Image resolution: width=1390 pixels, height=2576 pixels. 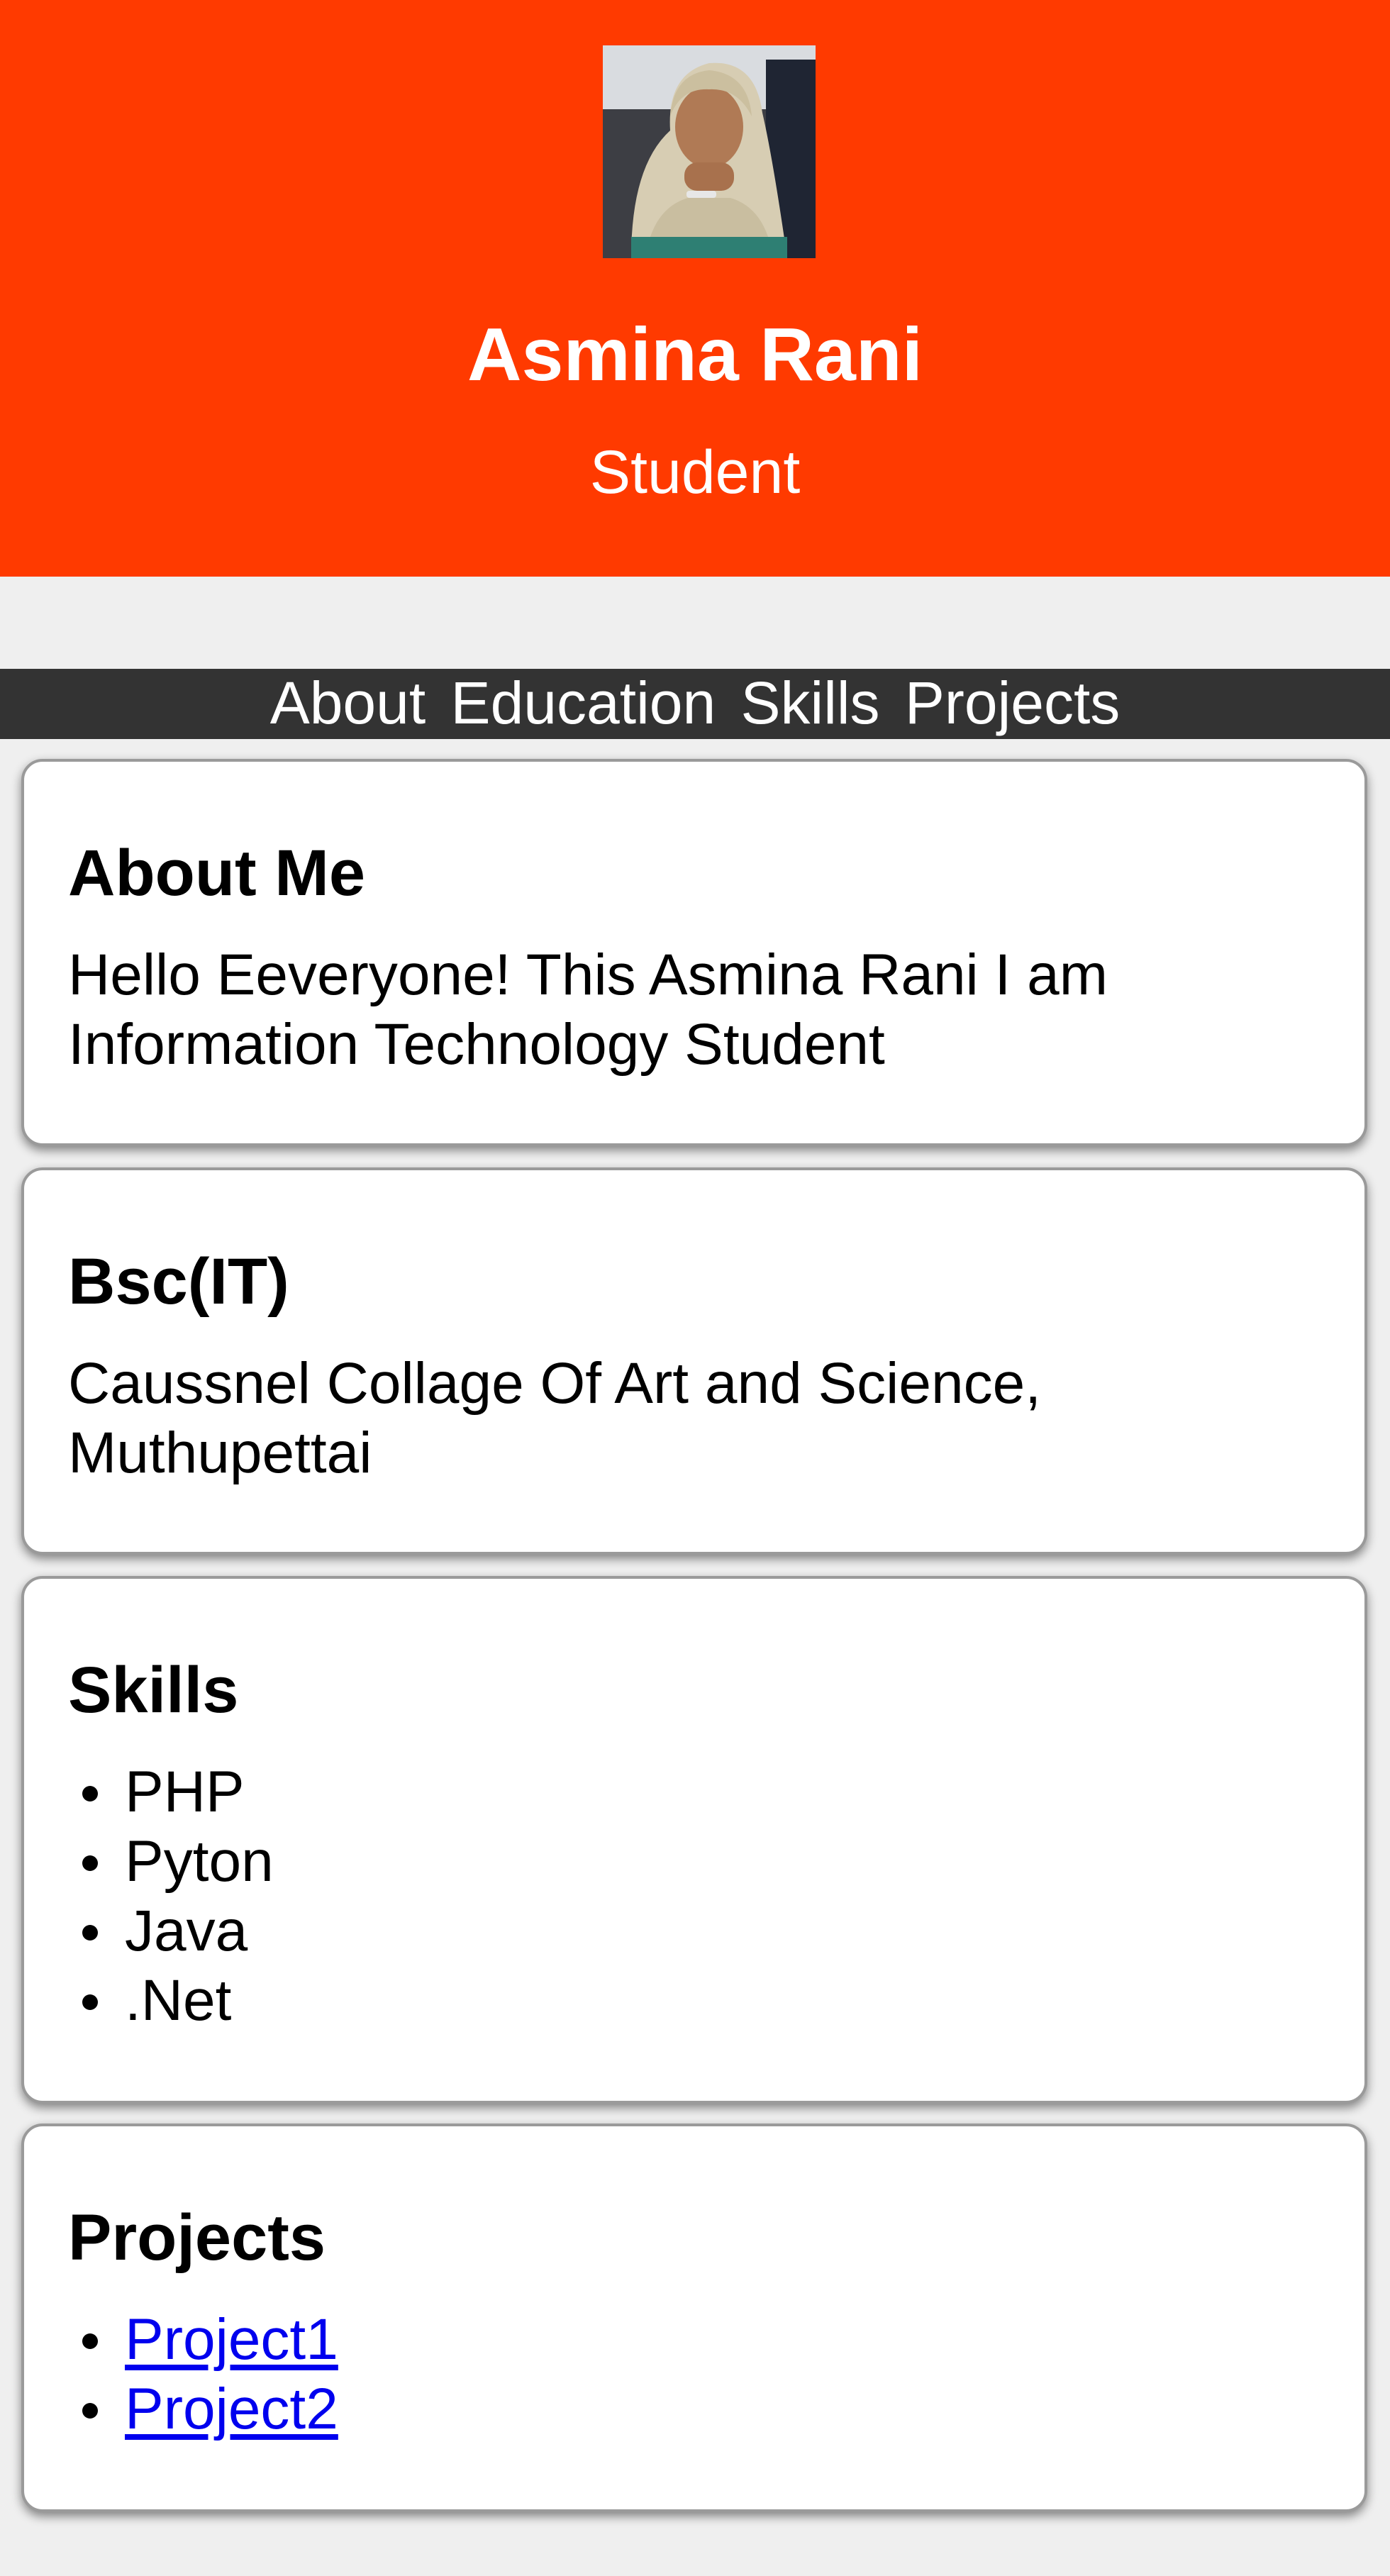 What do you see at coordinates (171, 1931) in the screenshot?
I see `list-item: Java` at bounding box center [171, 1931].